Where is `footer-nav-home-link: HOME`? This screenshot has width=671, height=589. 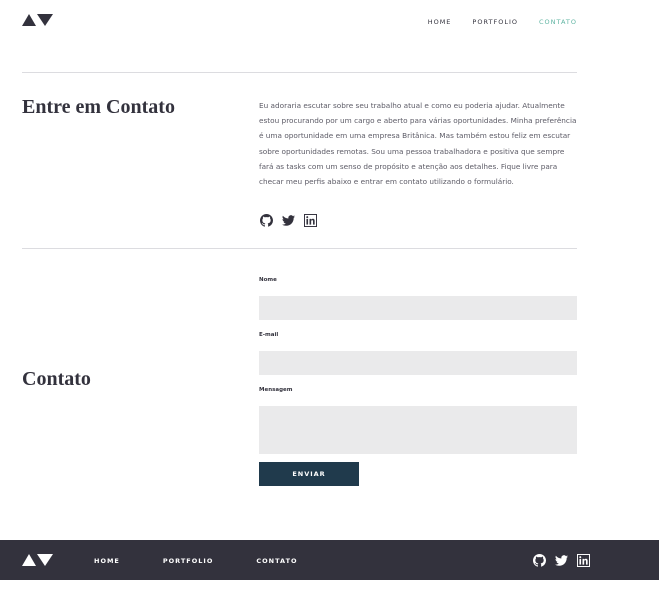
footer-nav-home-link: HOME is located at coordinates (107, 561).